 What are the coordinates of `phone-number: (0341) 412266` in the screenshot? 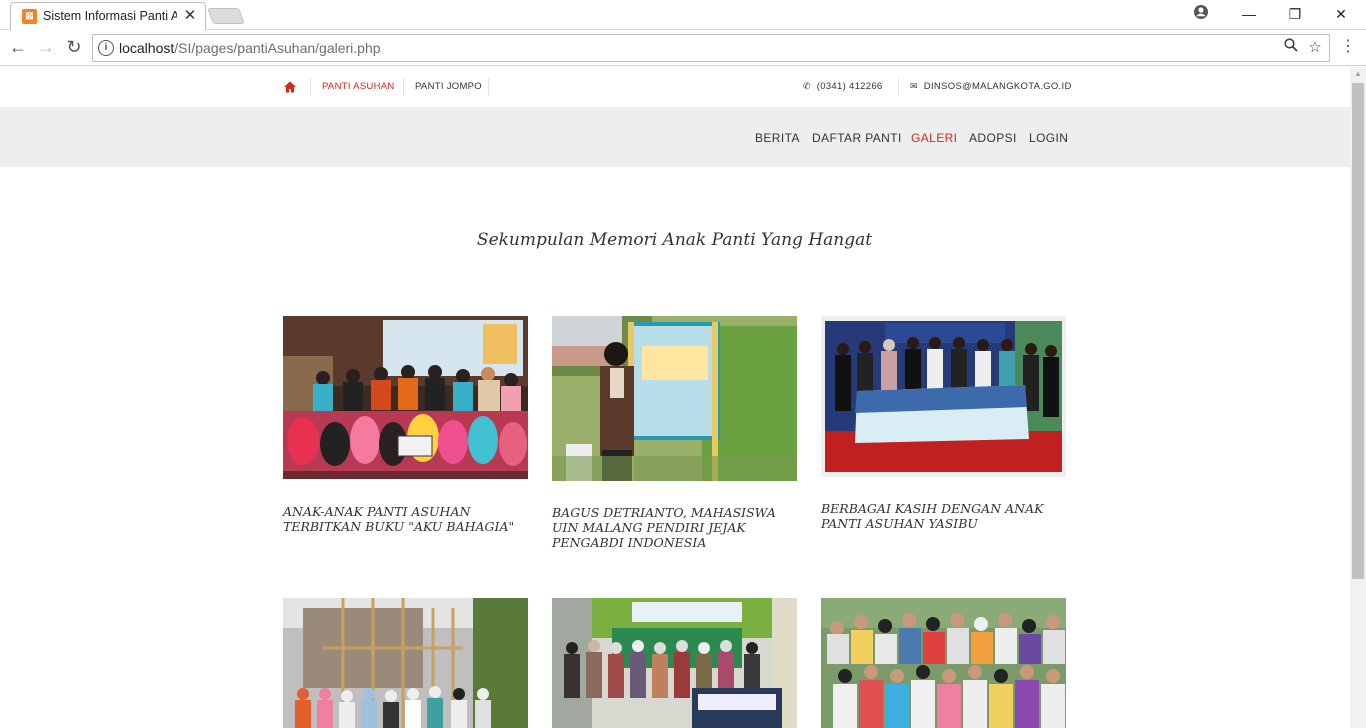 It's located at (849, 86).